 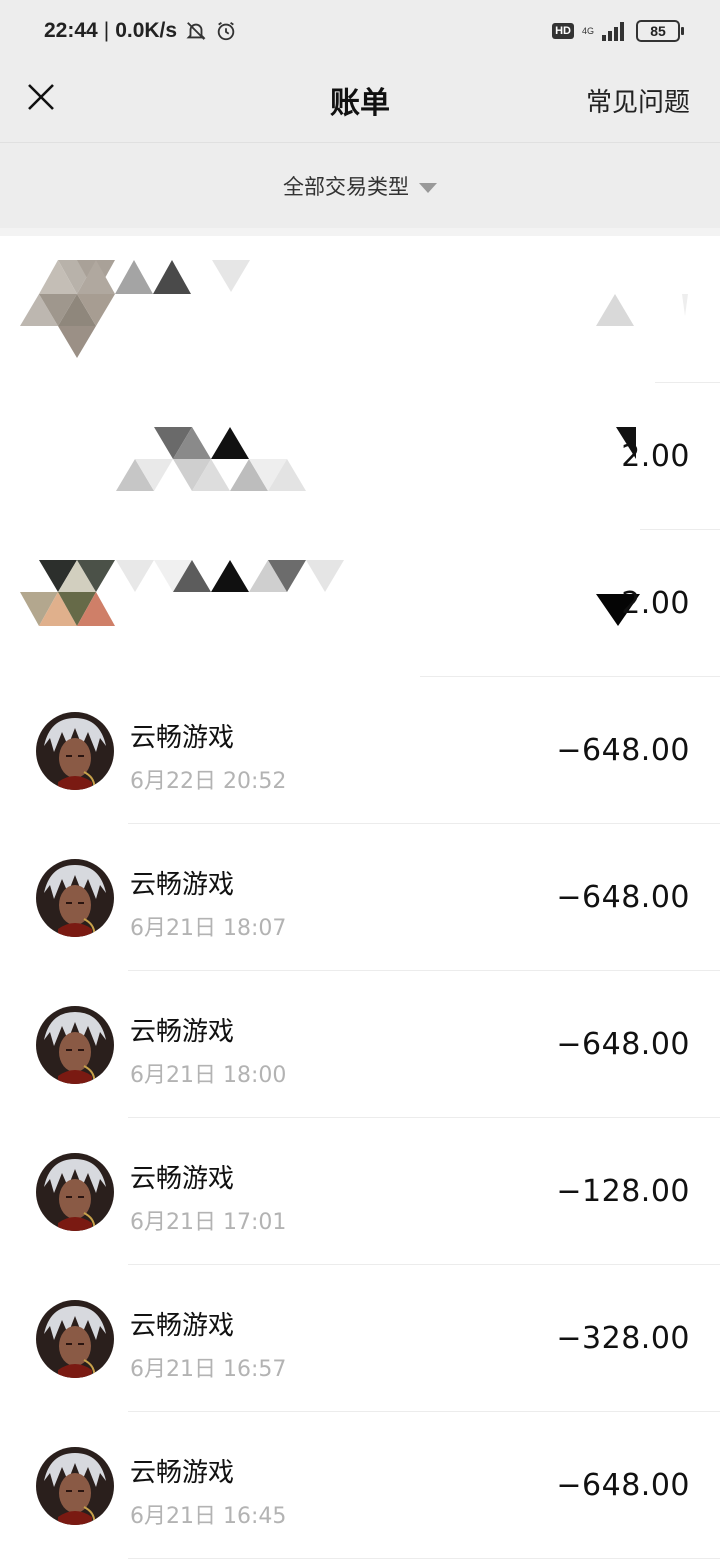 What do you see at coordinates (208, 1222) in the screenshot?
I see `transaction-time: 6月21日 17:01` at bounding box center [208, 1222].